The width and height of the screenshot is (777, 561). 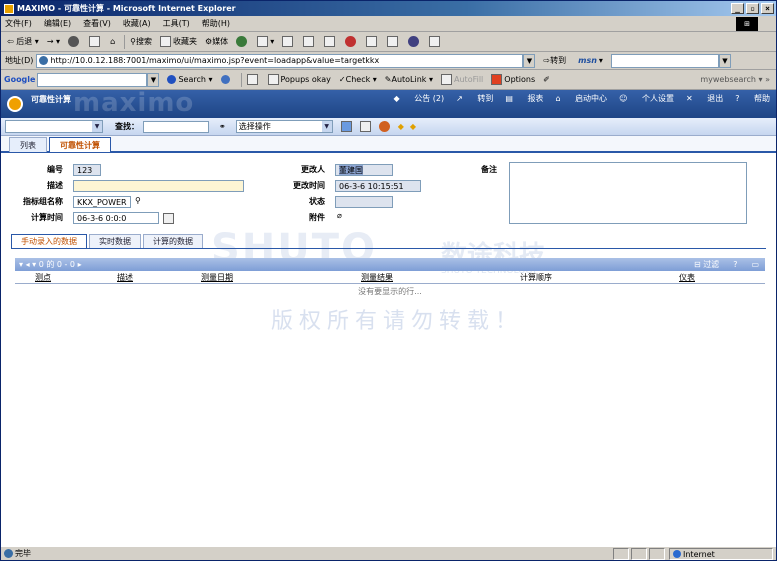 I want to click on close-button: ×, so click(x=767, y=8).